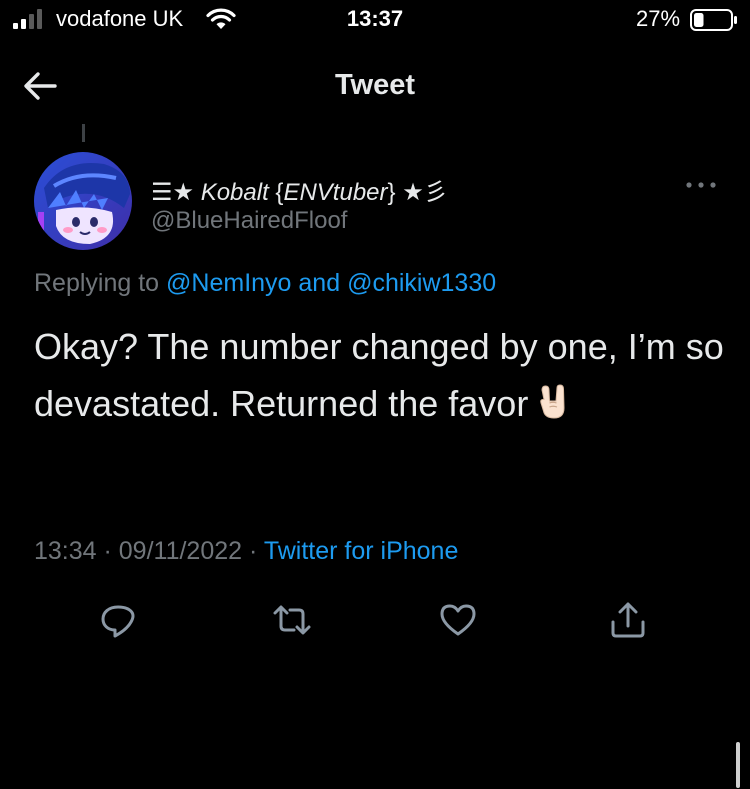 The width and height of the screenshot is (750, 789). I want to click on tweet-source-link: Twitter for iPhone, so click(361, 551).